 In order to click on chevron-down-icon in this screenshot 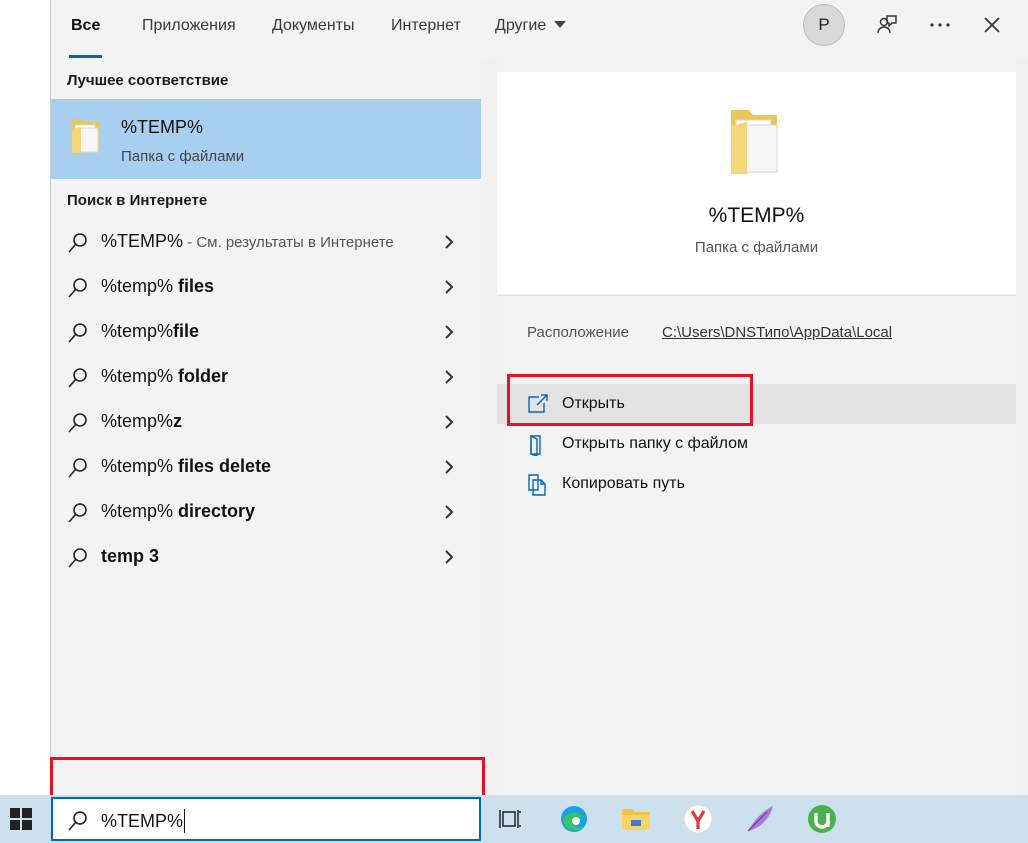, I will do `click(560, 24)`.